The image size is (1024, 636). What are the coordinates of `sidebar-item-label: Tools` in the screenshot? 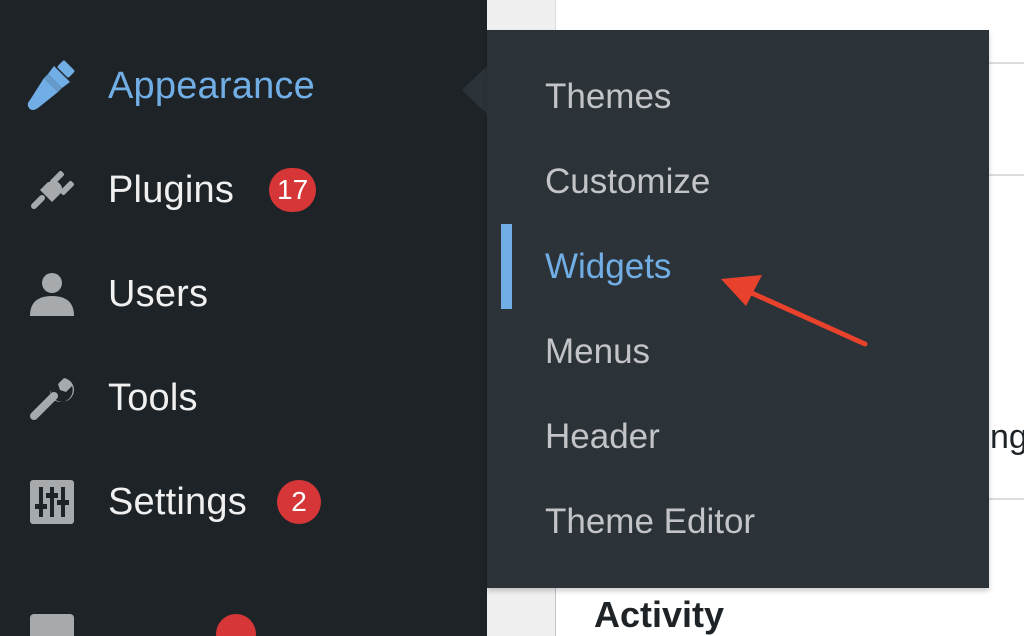 It's located at (153, 397).